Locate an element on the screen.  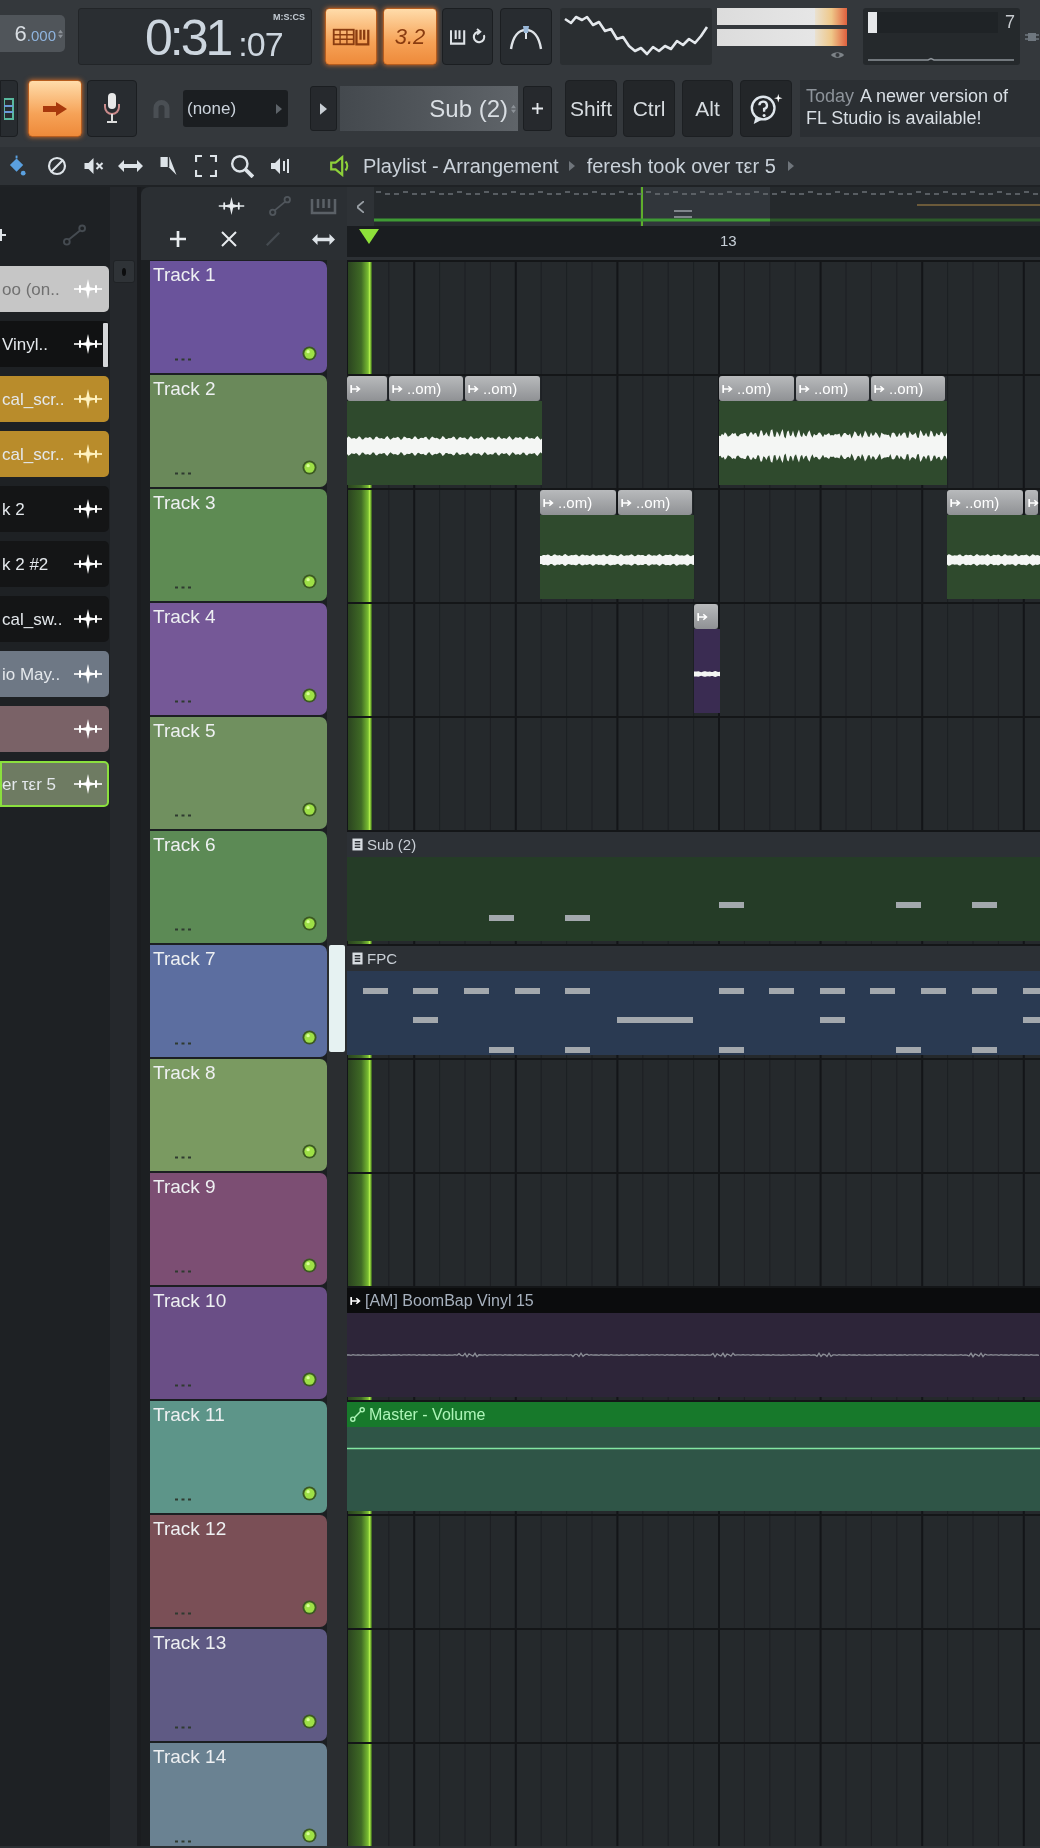
speaker-icon is located at coordinates (280, 166).